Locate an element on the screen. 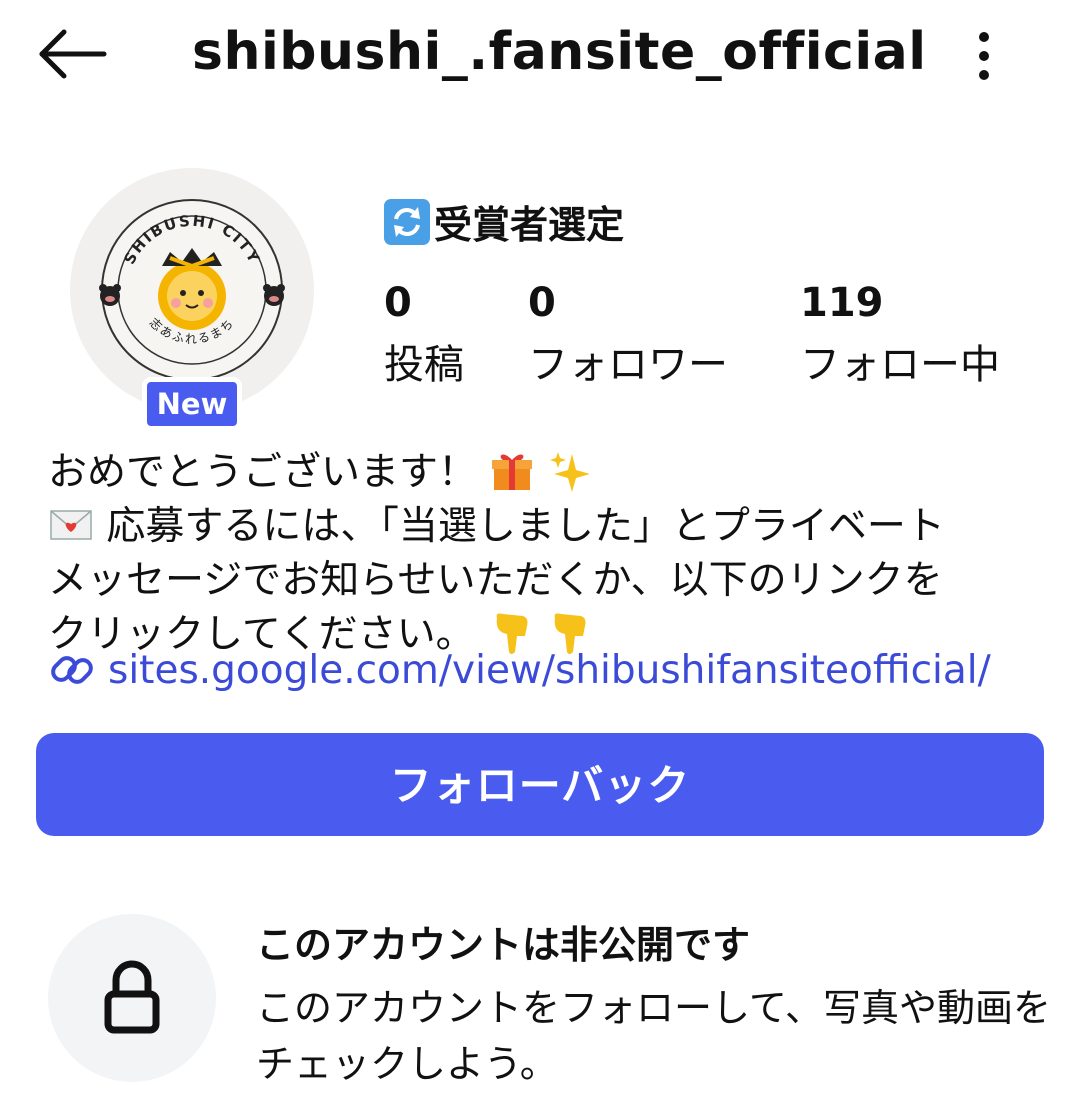 The width and height of the screenshot is (1080, 1113). profile-avatar: SHIBUSHI CITY 志あふれるまち is located at coordinates (192, 290).